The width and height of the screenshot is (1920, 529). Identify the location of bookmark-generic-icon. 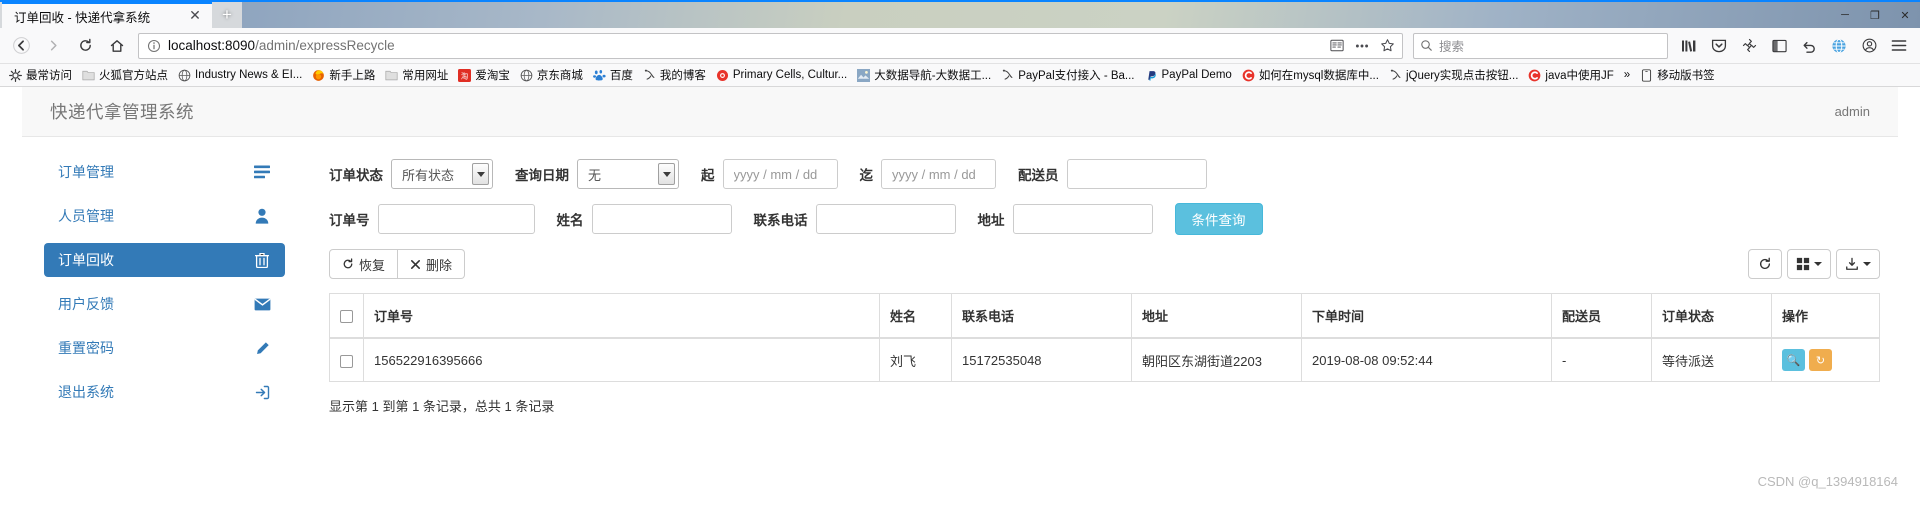
(1395, 75).